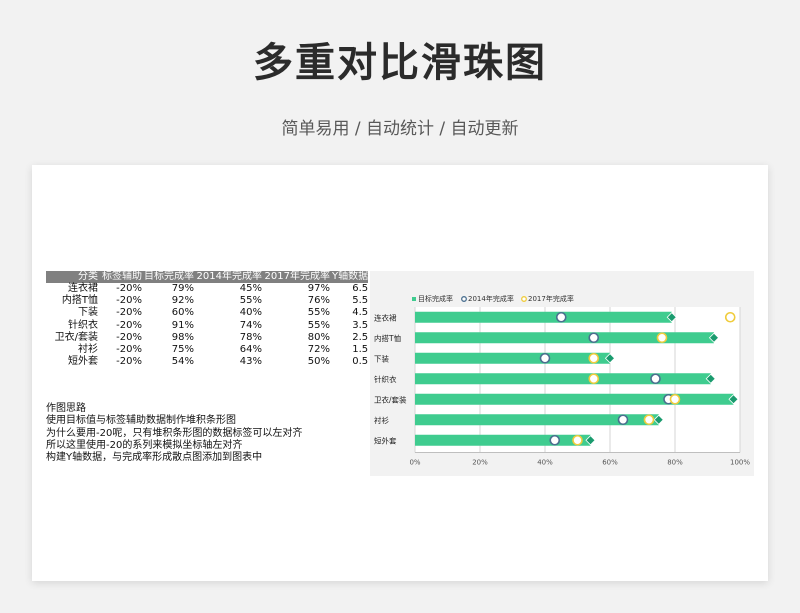 The width and height of the screenshot is (800, 613). What do you see at coordinates (182, 325) in the screenshot?
I see `table-cell: 91%` at bounding box center [182, 325].